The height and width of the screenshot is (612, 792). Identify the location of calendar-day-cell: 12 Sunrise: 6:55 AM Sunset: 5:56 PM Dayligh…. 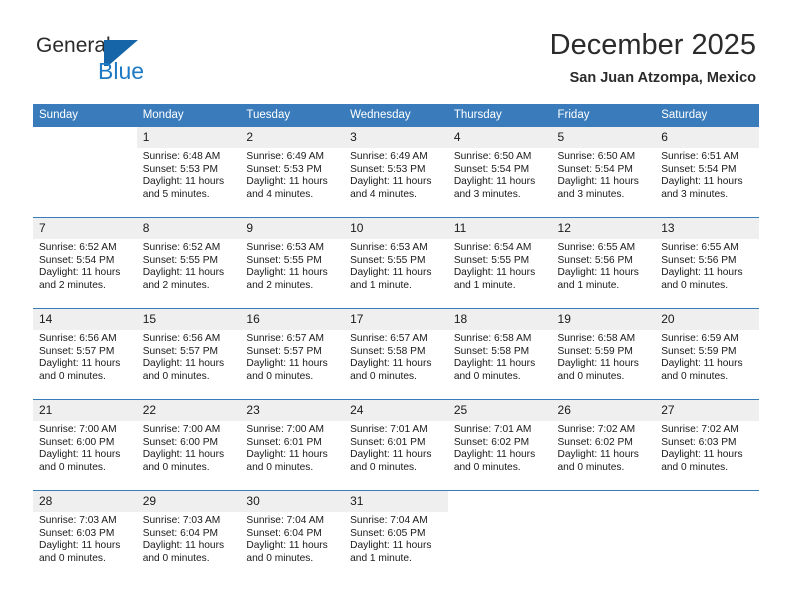
(603, 263).